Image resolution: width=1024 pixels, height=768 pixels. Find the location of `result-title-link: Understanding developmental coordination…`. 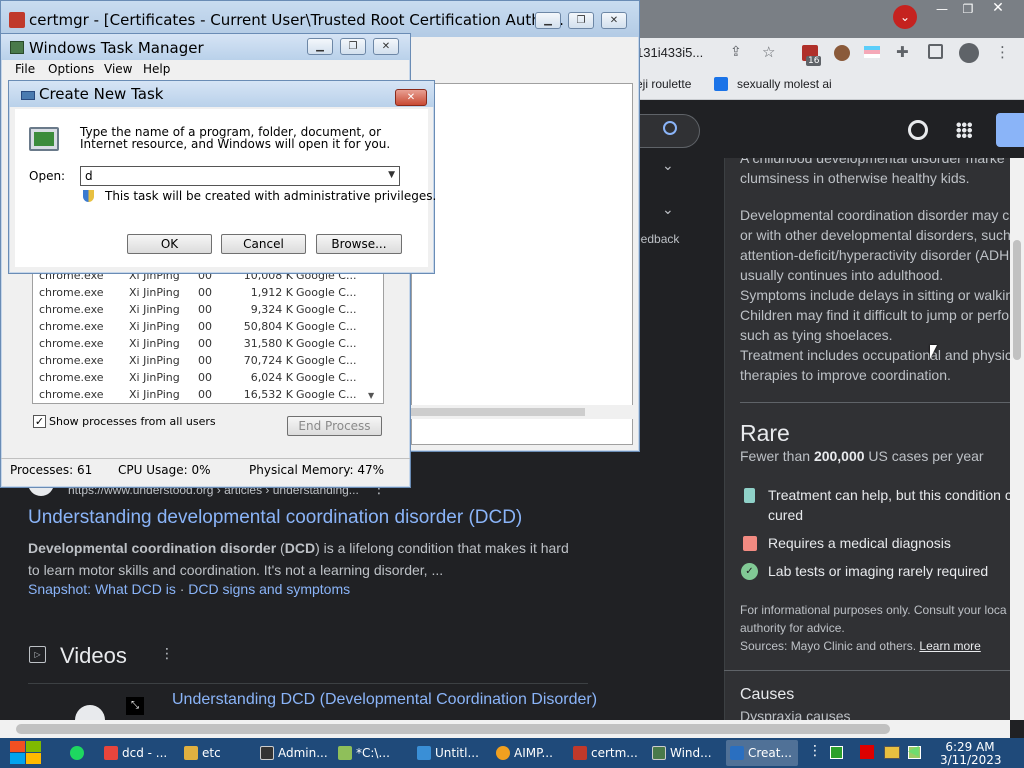

result-title-link: Understanding developmental coordination… is located at coordinates (275, 518).